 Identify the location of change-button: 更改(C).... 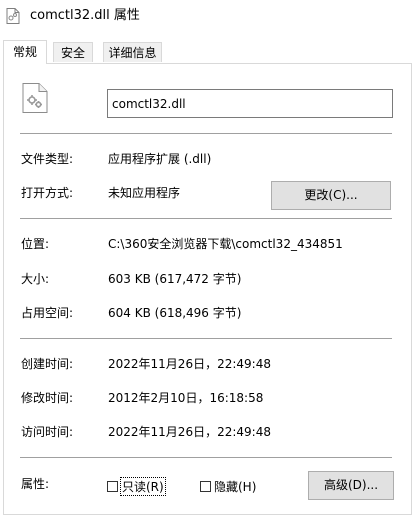
(331, 195).